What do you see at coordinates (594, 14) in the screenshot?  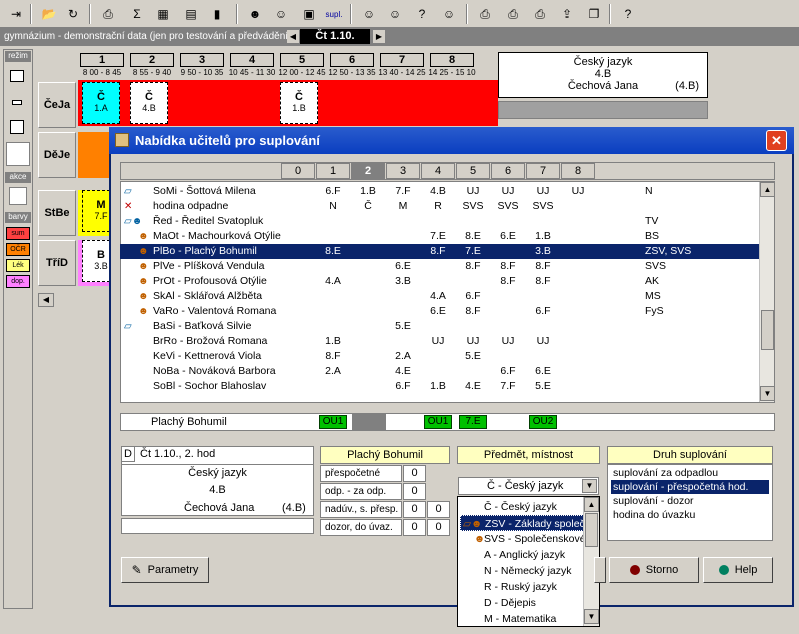 I see `copy-icon: ❐` at bounding box center [594, 14].